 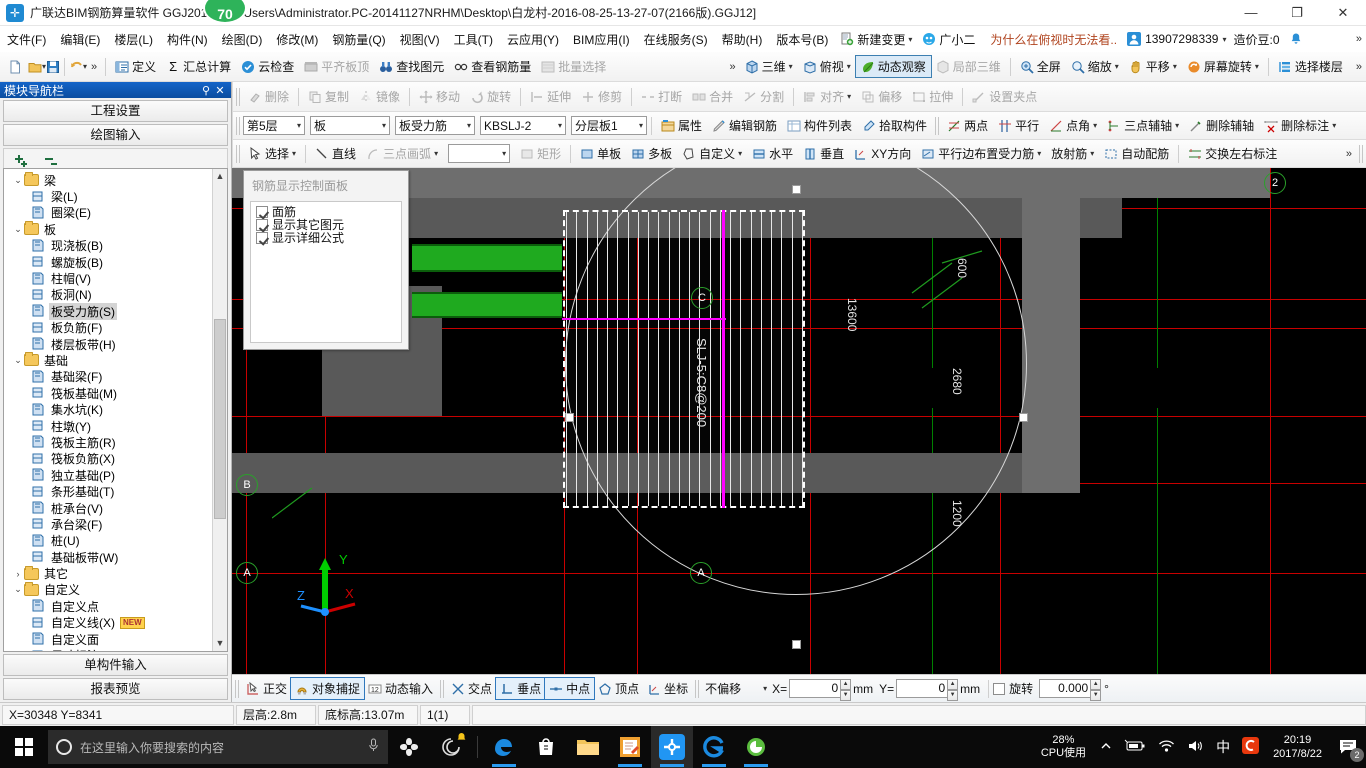 I want to click on ortho-toggle: 正交, so click(x=266, y=688).